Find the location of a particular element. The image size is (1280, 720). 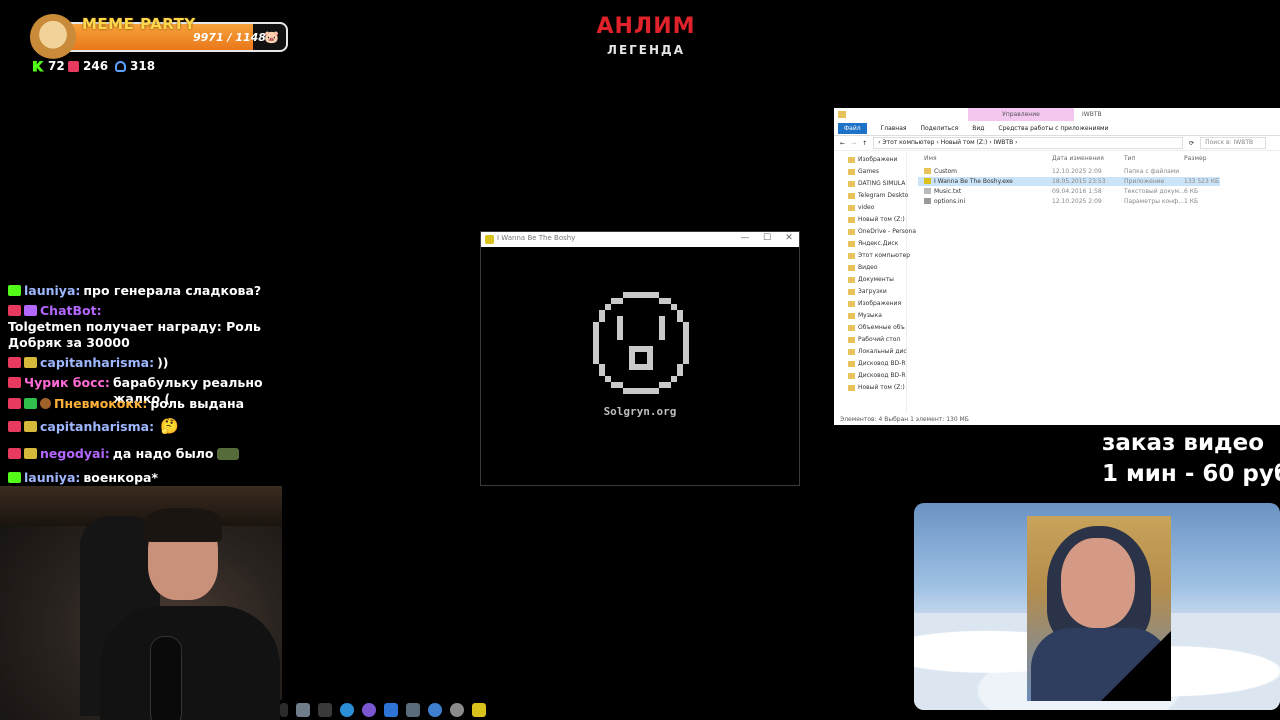

nav-item: Games is located at coordinates (863, 171).